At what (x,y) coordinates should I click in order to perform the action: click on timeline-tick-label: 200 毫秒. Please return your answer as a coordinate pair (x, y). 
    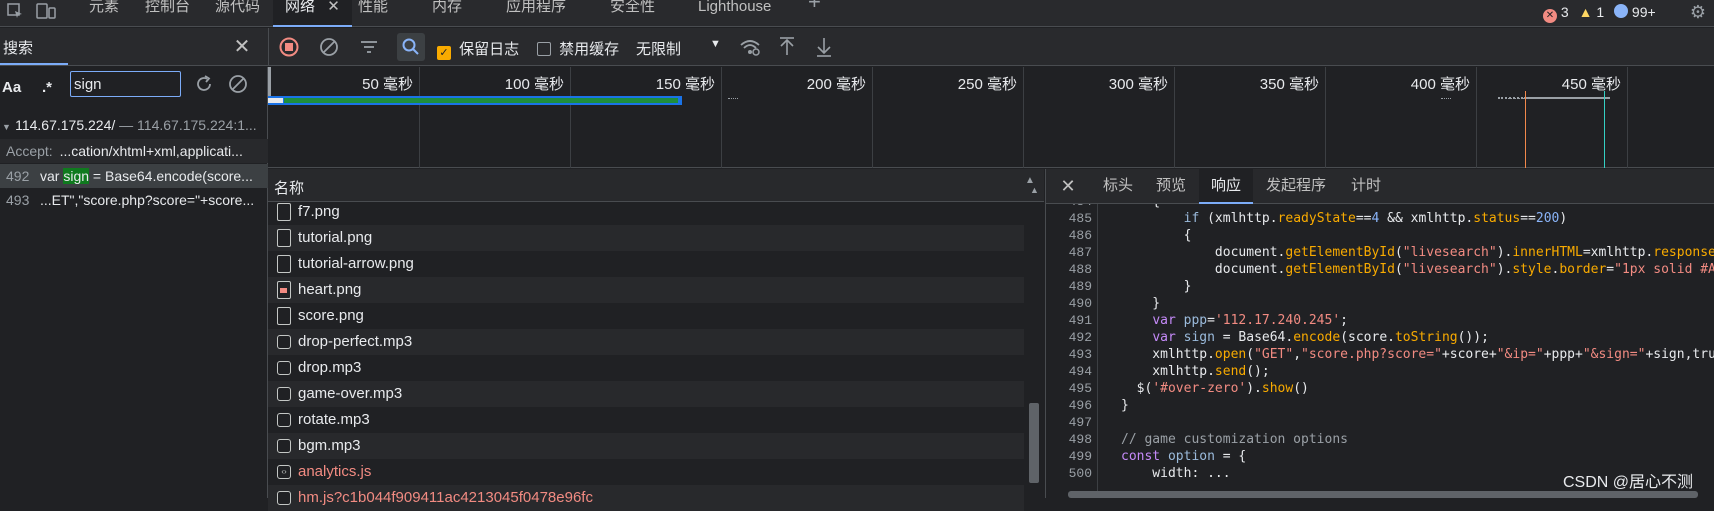
    Looking at the image, I should click on (836, 84).